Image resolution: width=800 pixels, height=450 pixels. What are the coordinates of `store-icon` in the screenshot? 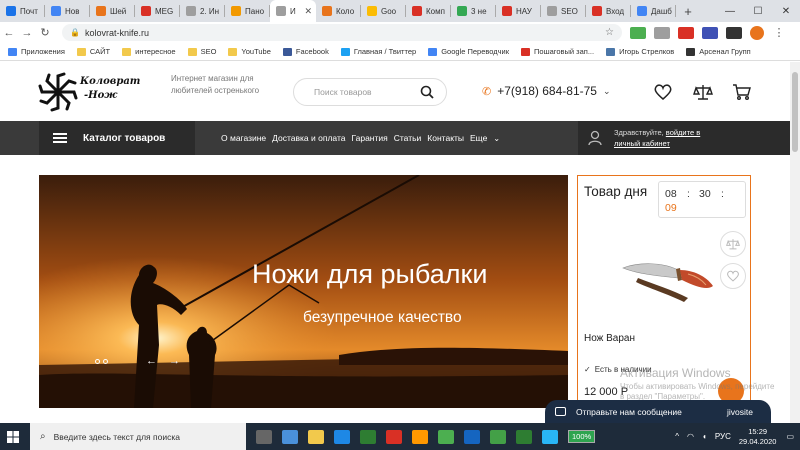 It's located at (290, 436).